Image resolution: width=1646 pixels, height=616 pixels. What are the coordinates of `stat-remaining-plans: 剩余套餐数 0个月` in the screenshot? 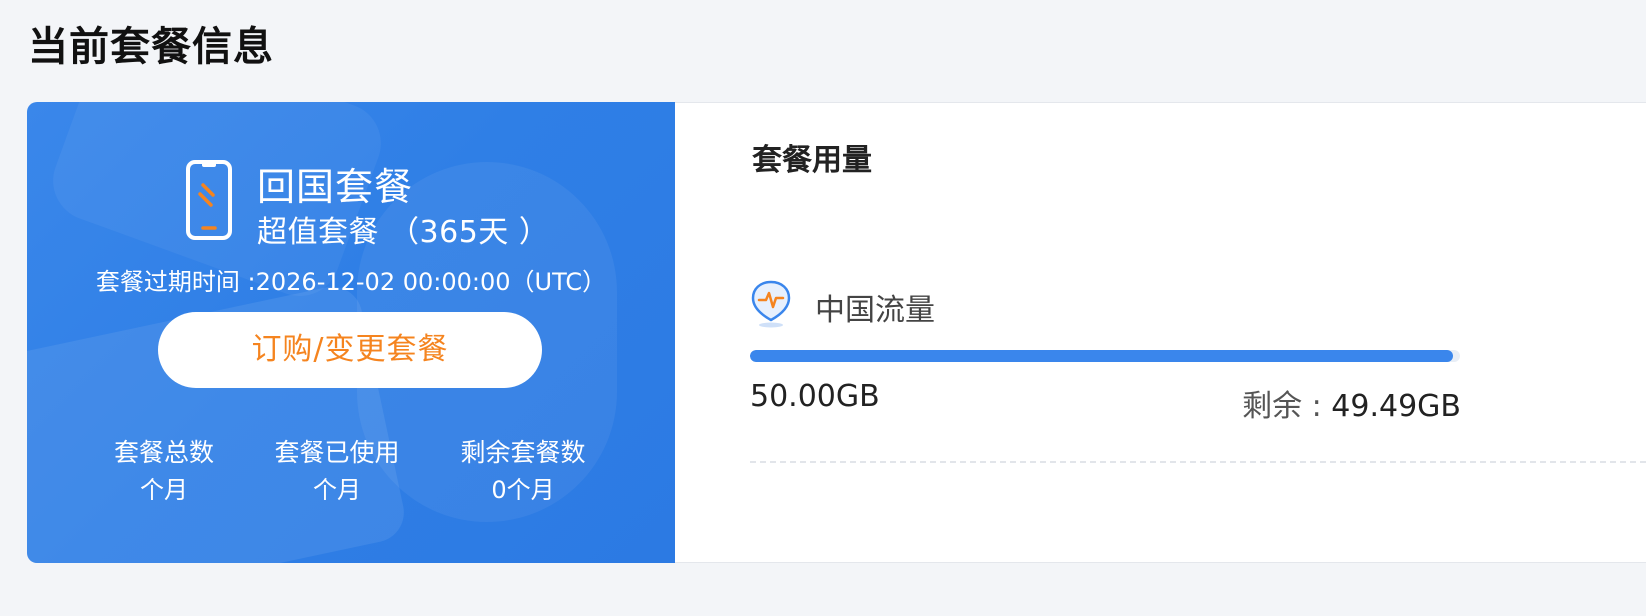 It's located at (523, 473).